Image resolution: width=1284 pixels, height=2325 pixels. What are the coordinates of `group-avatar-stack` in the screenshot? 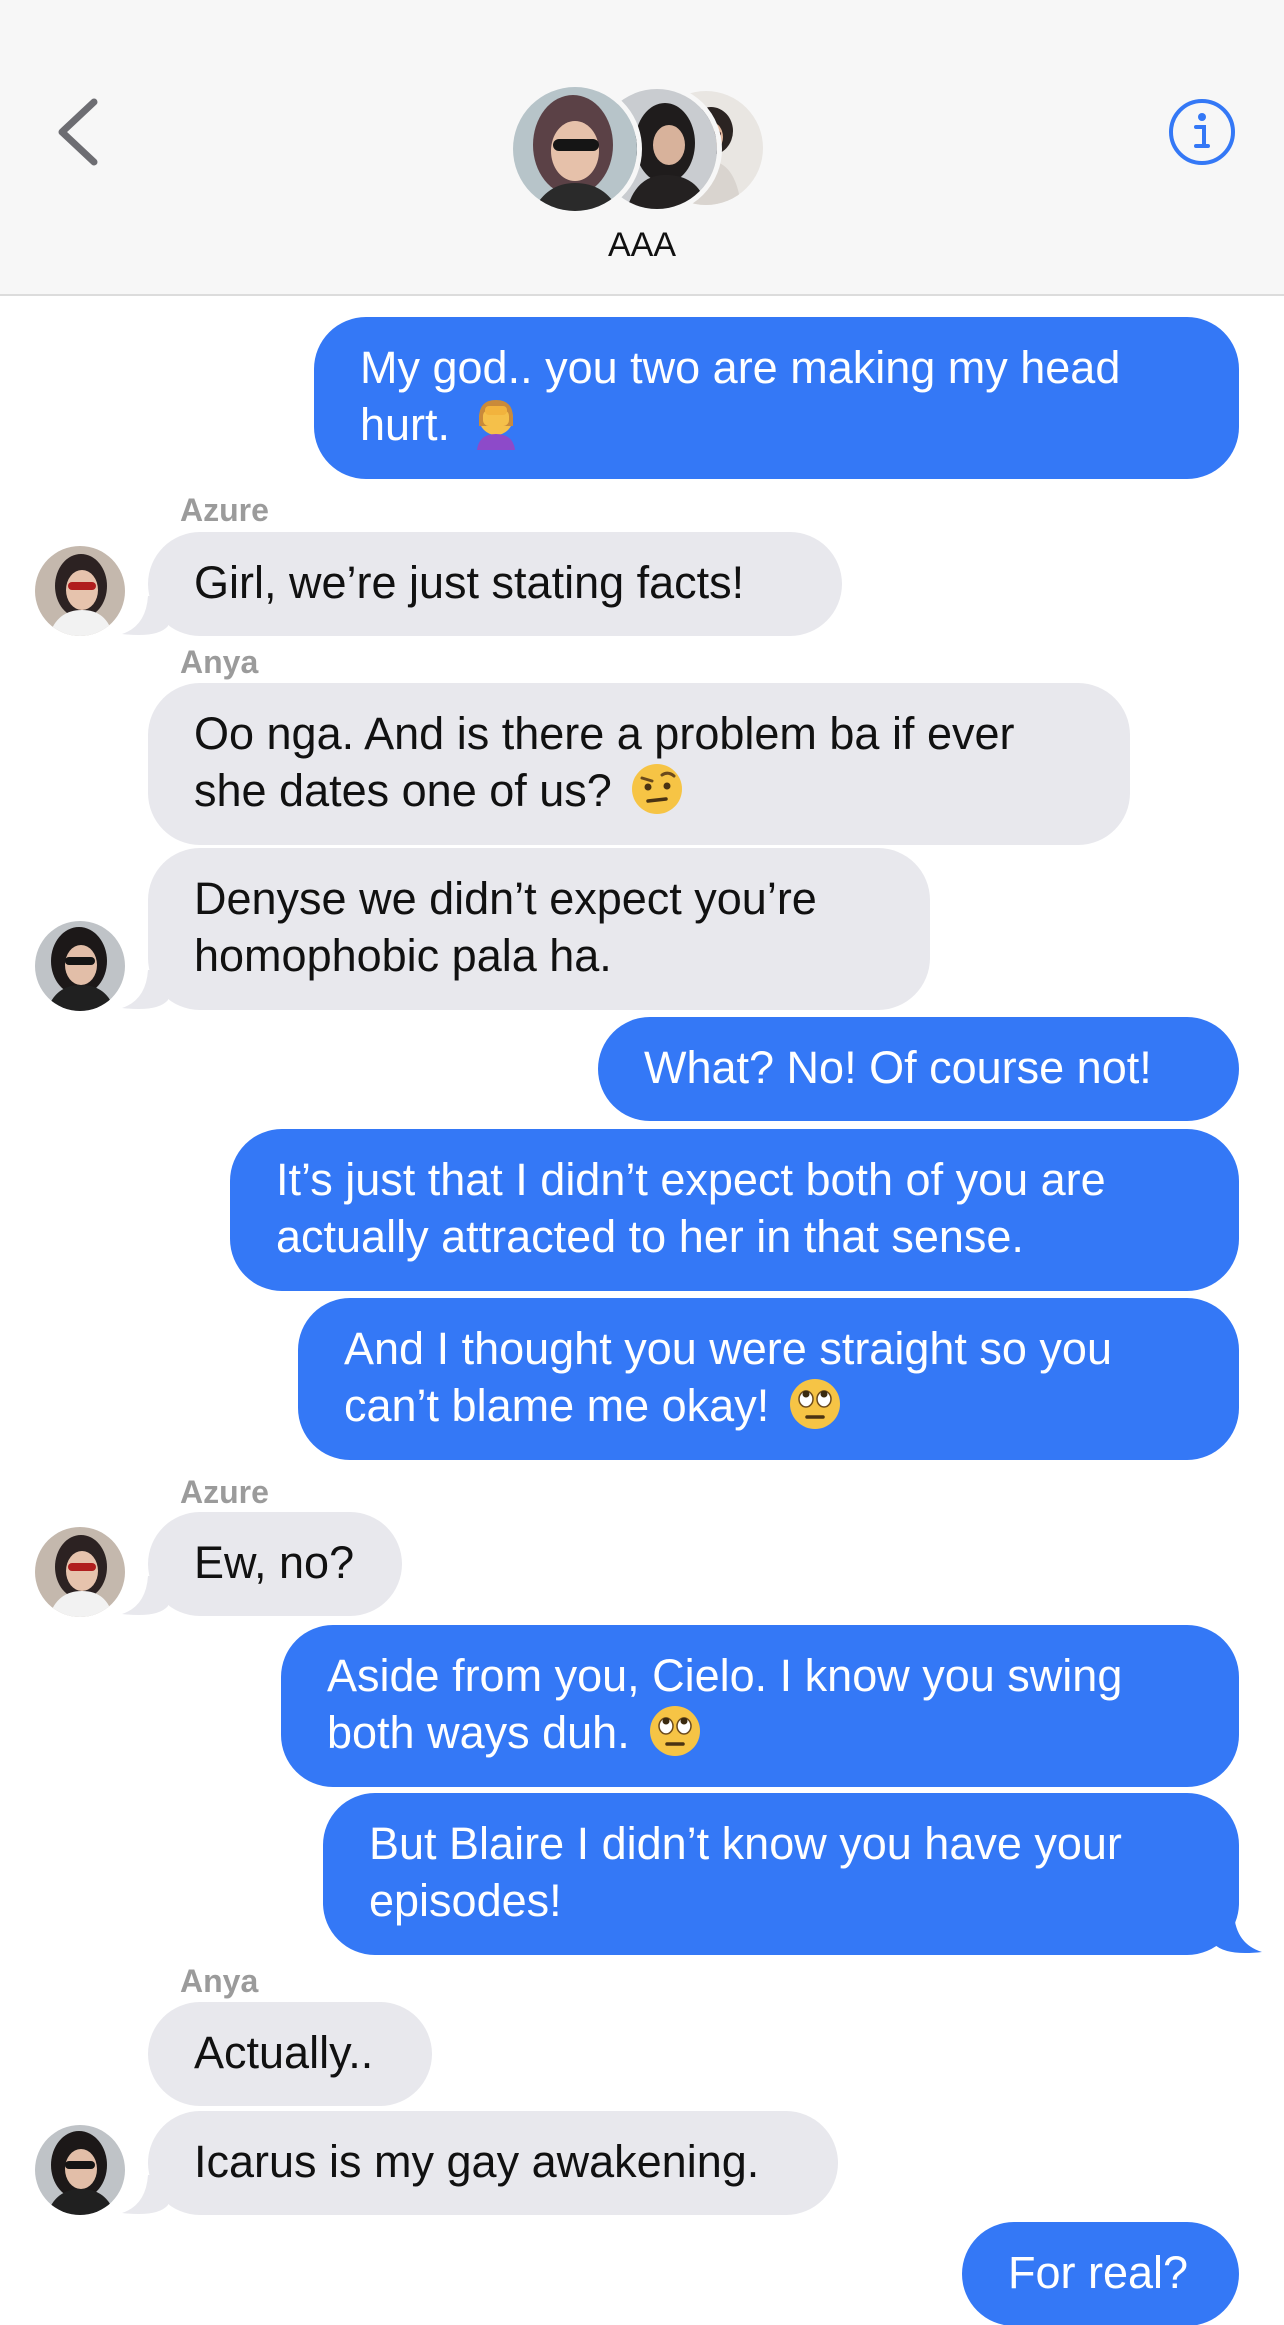 It's located at (638, 149).